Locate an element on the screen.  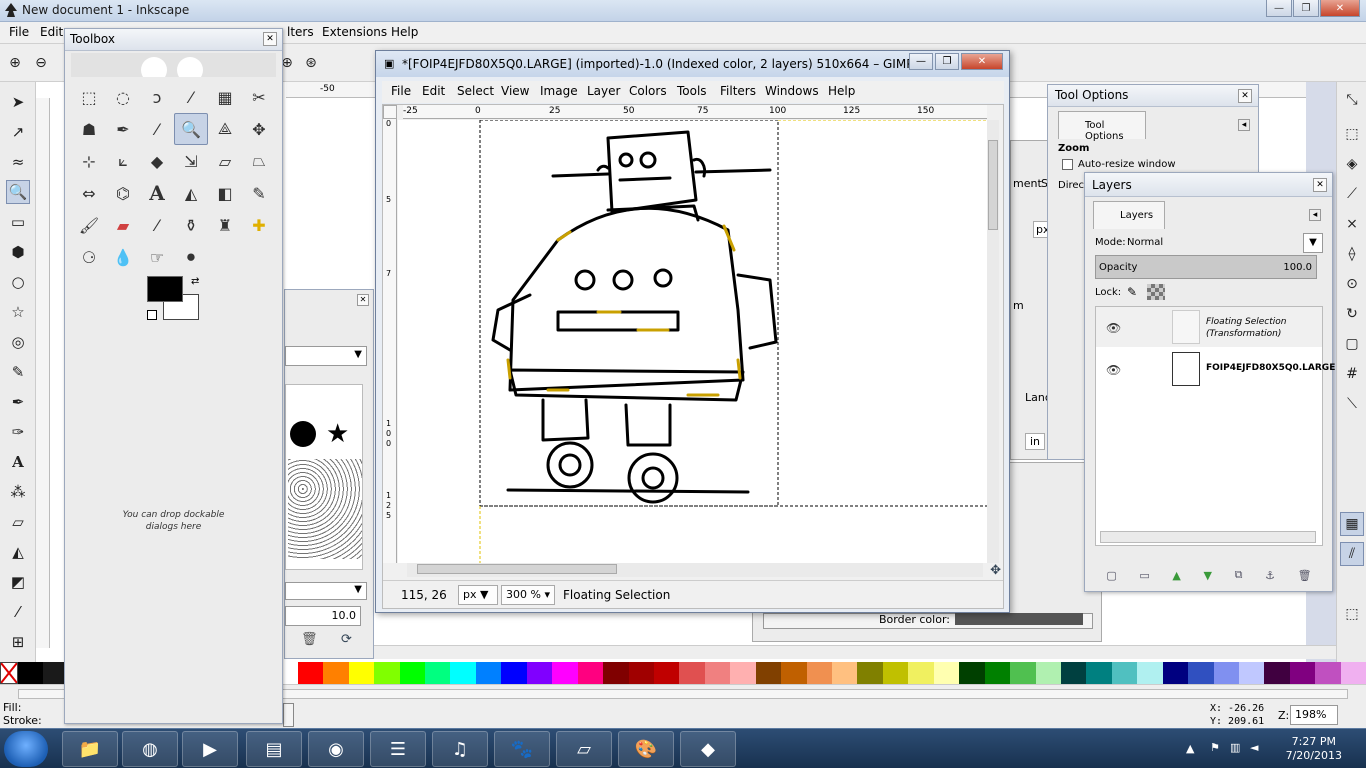
star-tool-icon: ☆ is located at coordinates (18, 312).